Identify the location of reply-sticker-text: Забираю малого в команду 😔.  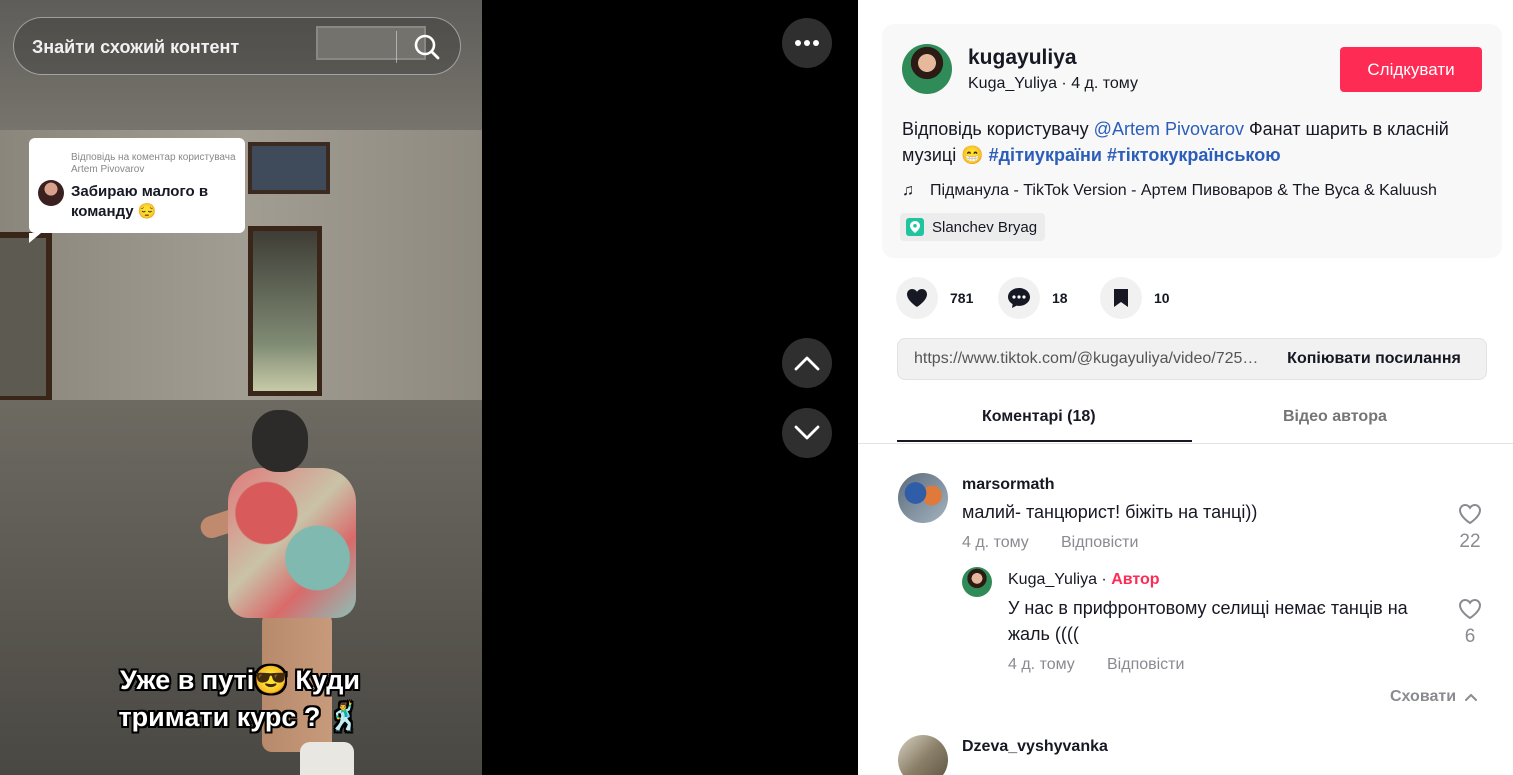
(140, 201).